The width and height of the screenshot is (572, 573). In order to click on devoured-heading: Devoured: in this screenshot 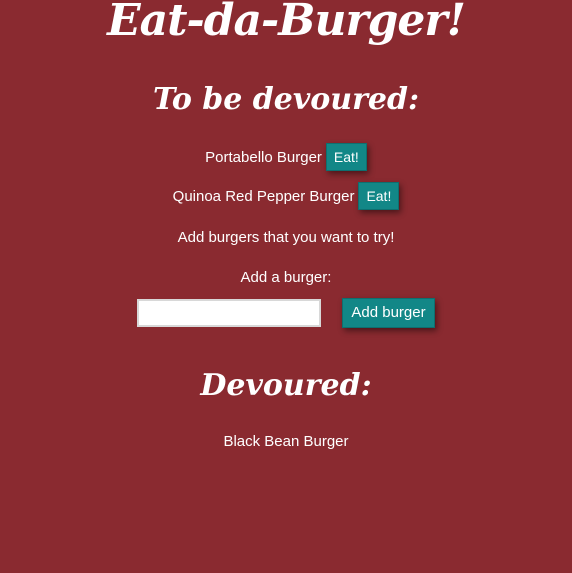, I will do `click(286, 385)`.